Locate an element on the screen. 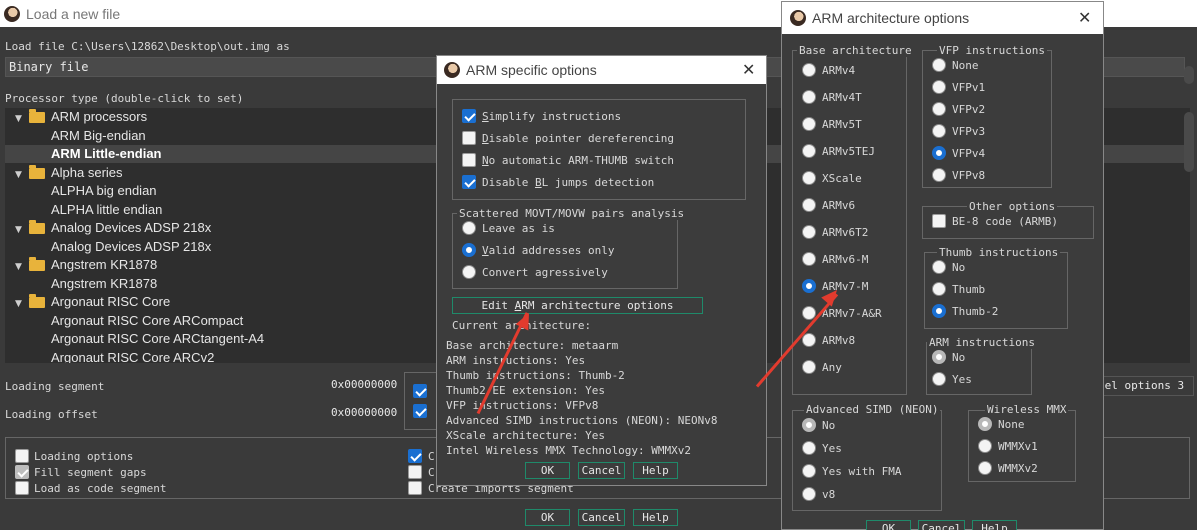  loading-offset-input: 0x00000000 is located at coordinates (364, 414).